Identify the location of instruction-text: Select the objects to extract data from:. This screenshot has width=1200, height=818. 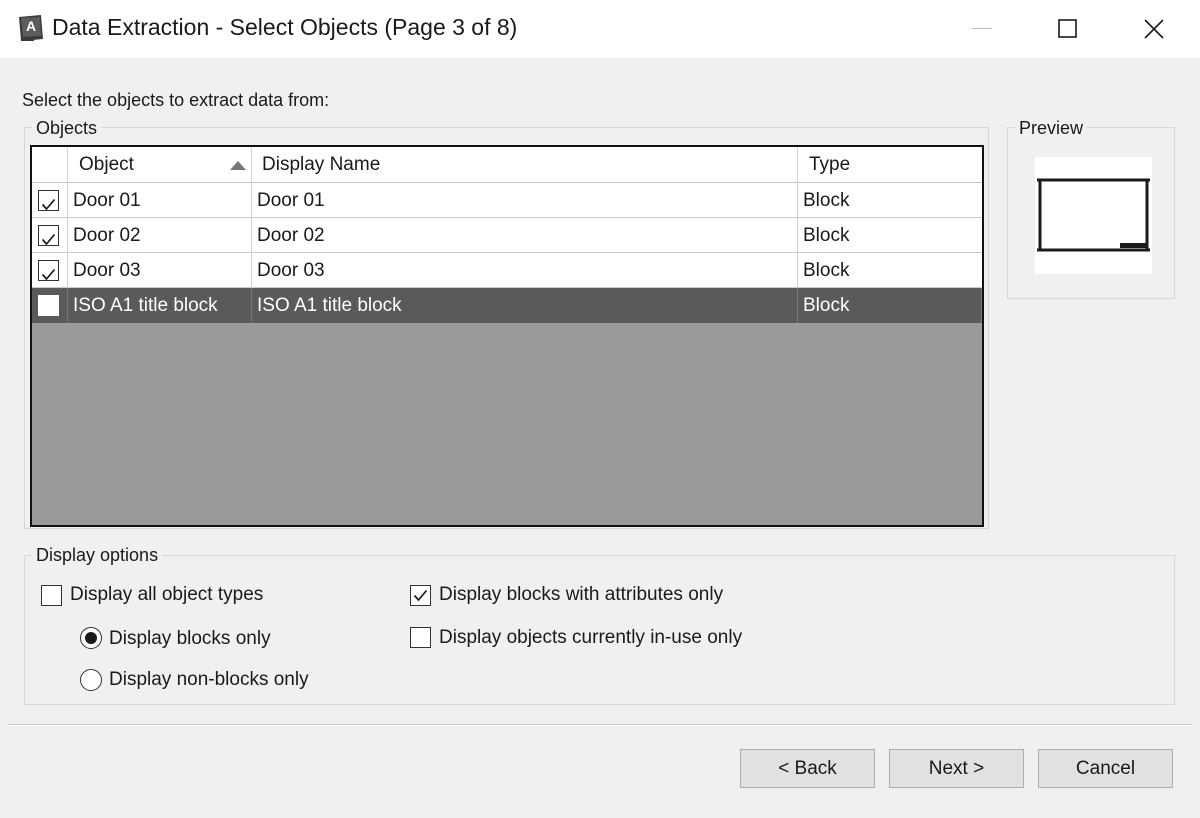
(176, 100).